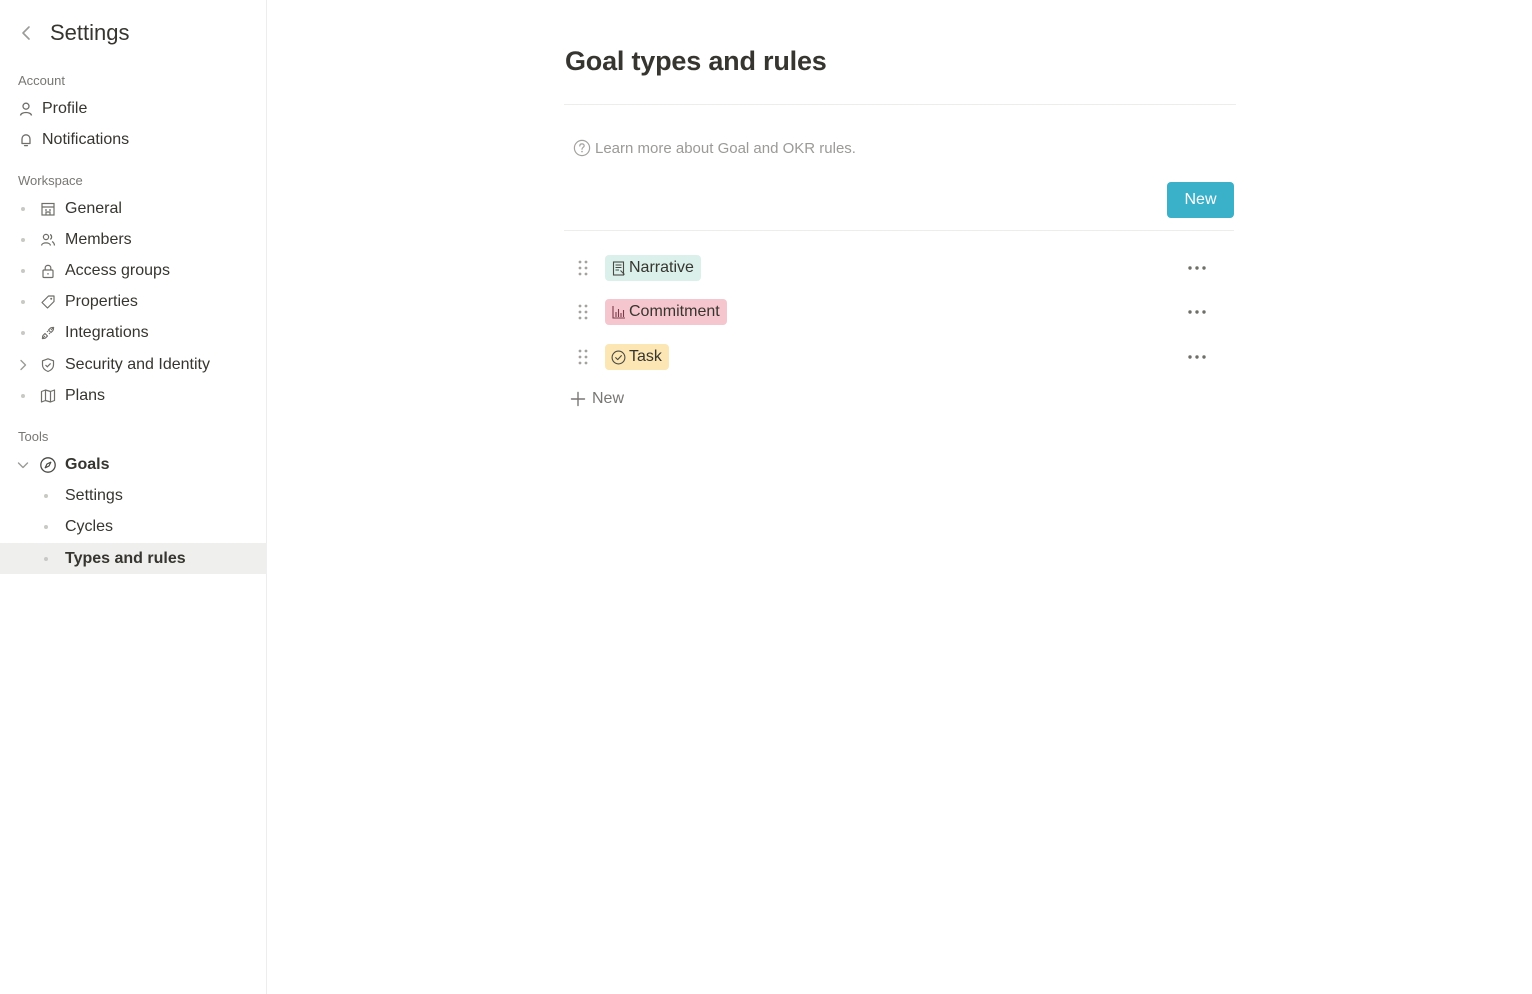 This screenshot has width=1532, height=994. What do you see at coordinates (899, 357) in the screenshot?
I see `goal-type-row: Task` at bounding box center [899, 357].